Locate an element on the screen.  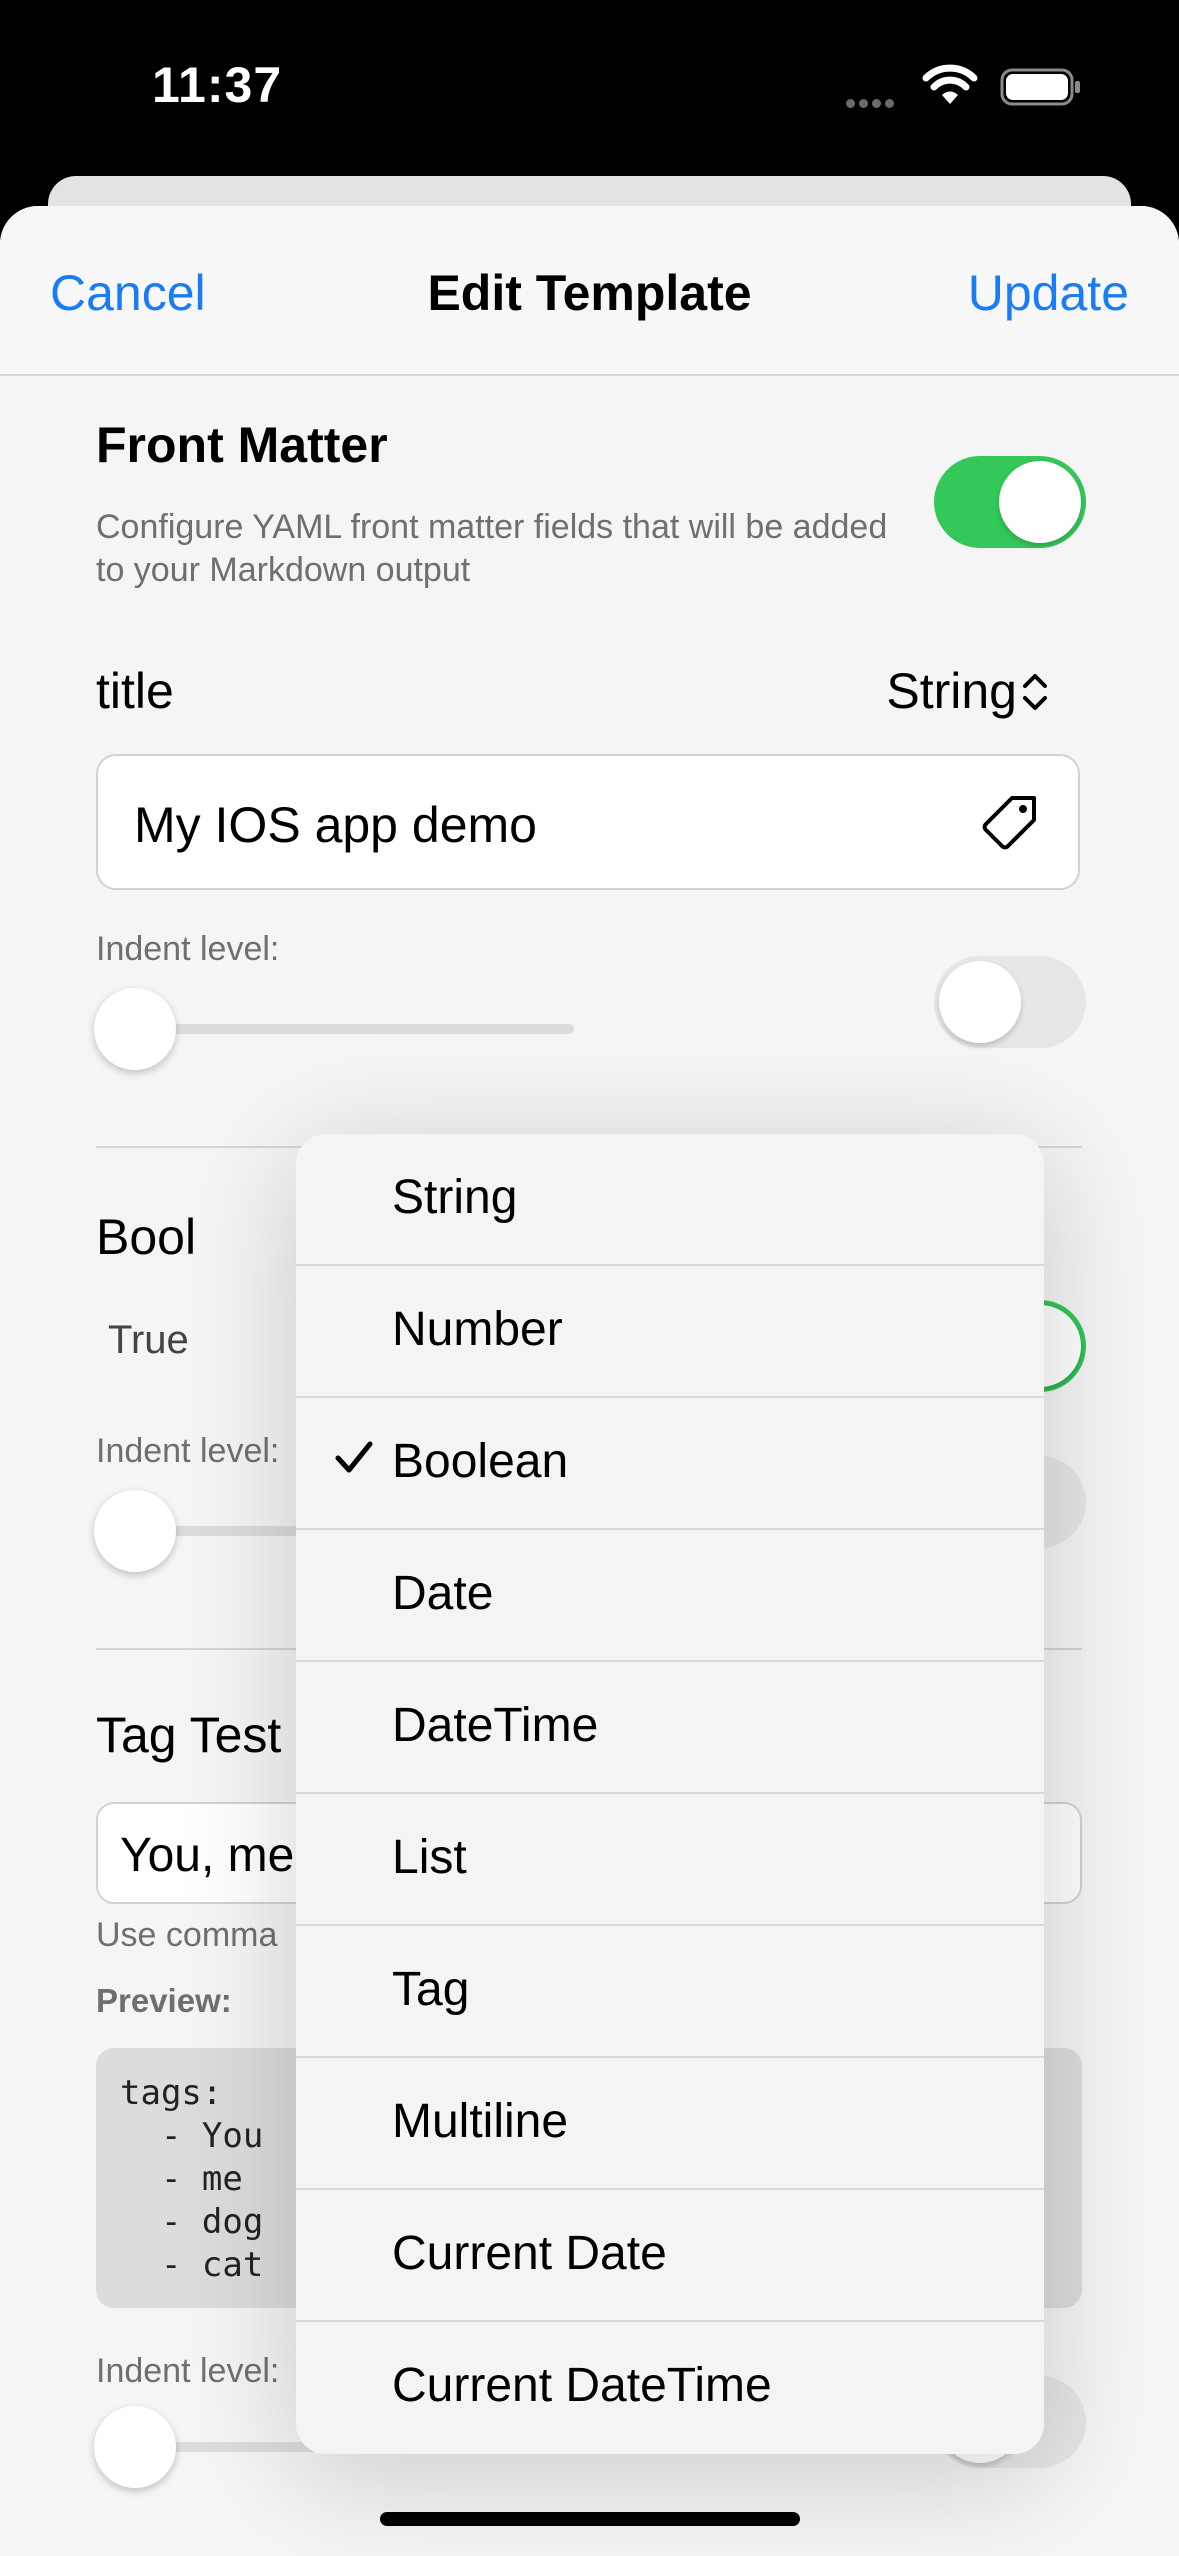
wifi-icon is located at coordinates (950, 84).